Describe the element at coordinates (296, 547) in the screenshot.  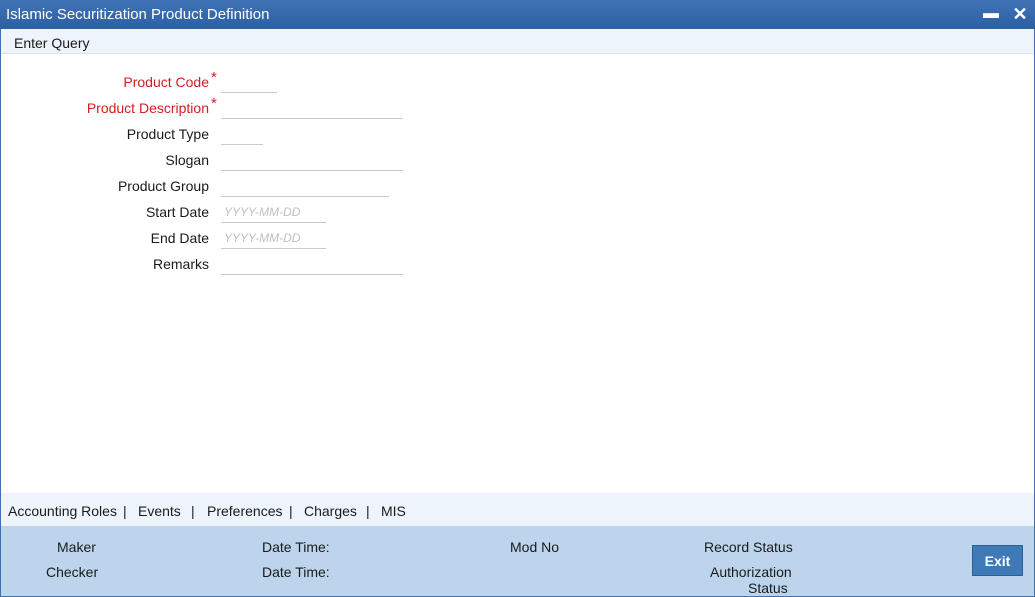
I see `maker-date-time-label: Date Time:` at that location.